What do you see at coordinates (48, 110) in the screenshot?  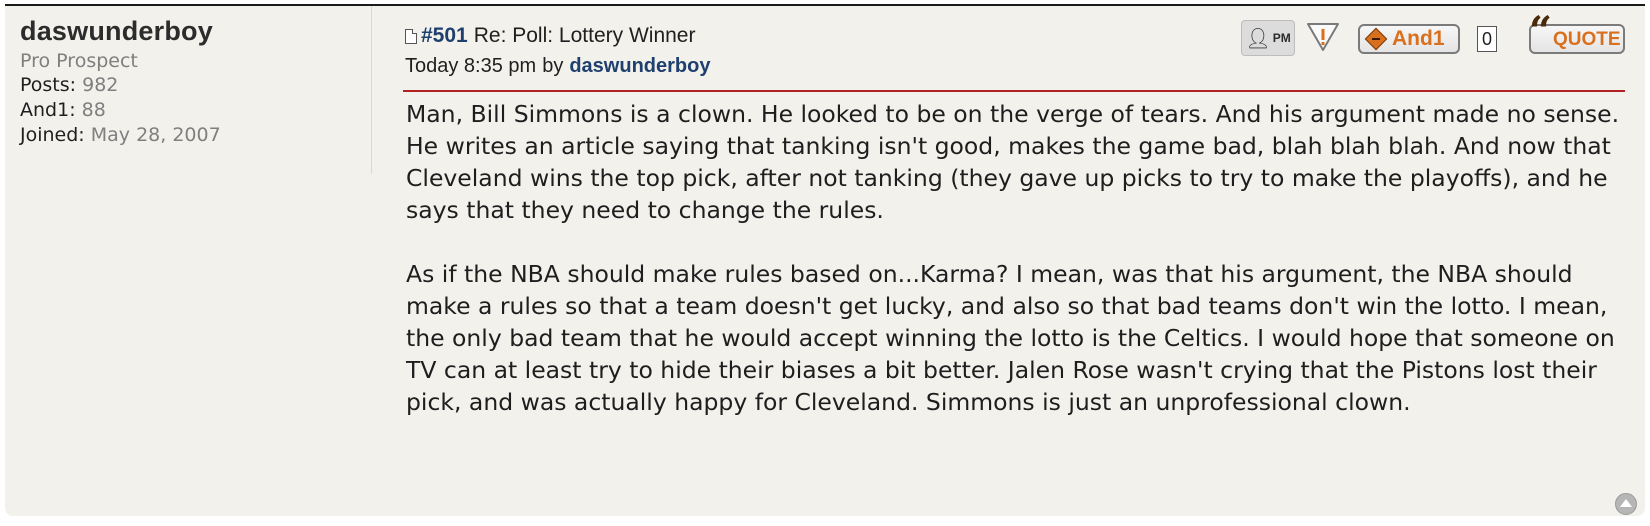 I see `and1-stat-label: And1:` at bounding box center [48, 110].